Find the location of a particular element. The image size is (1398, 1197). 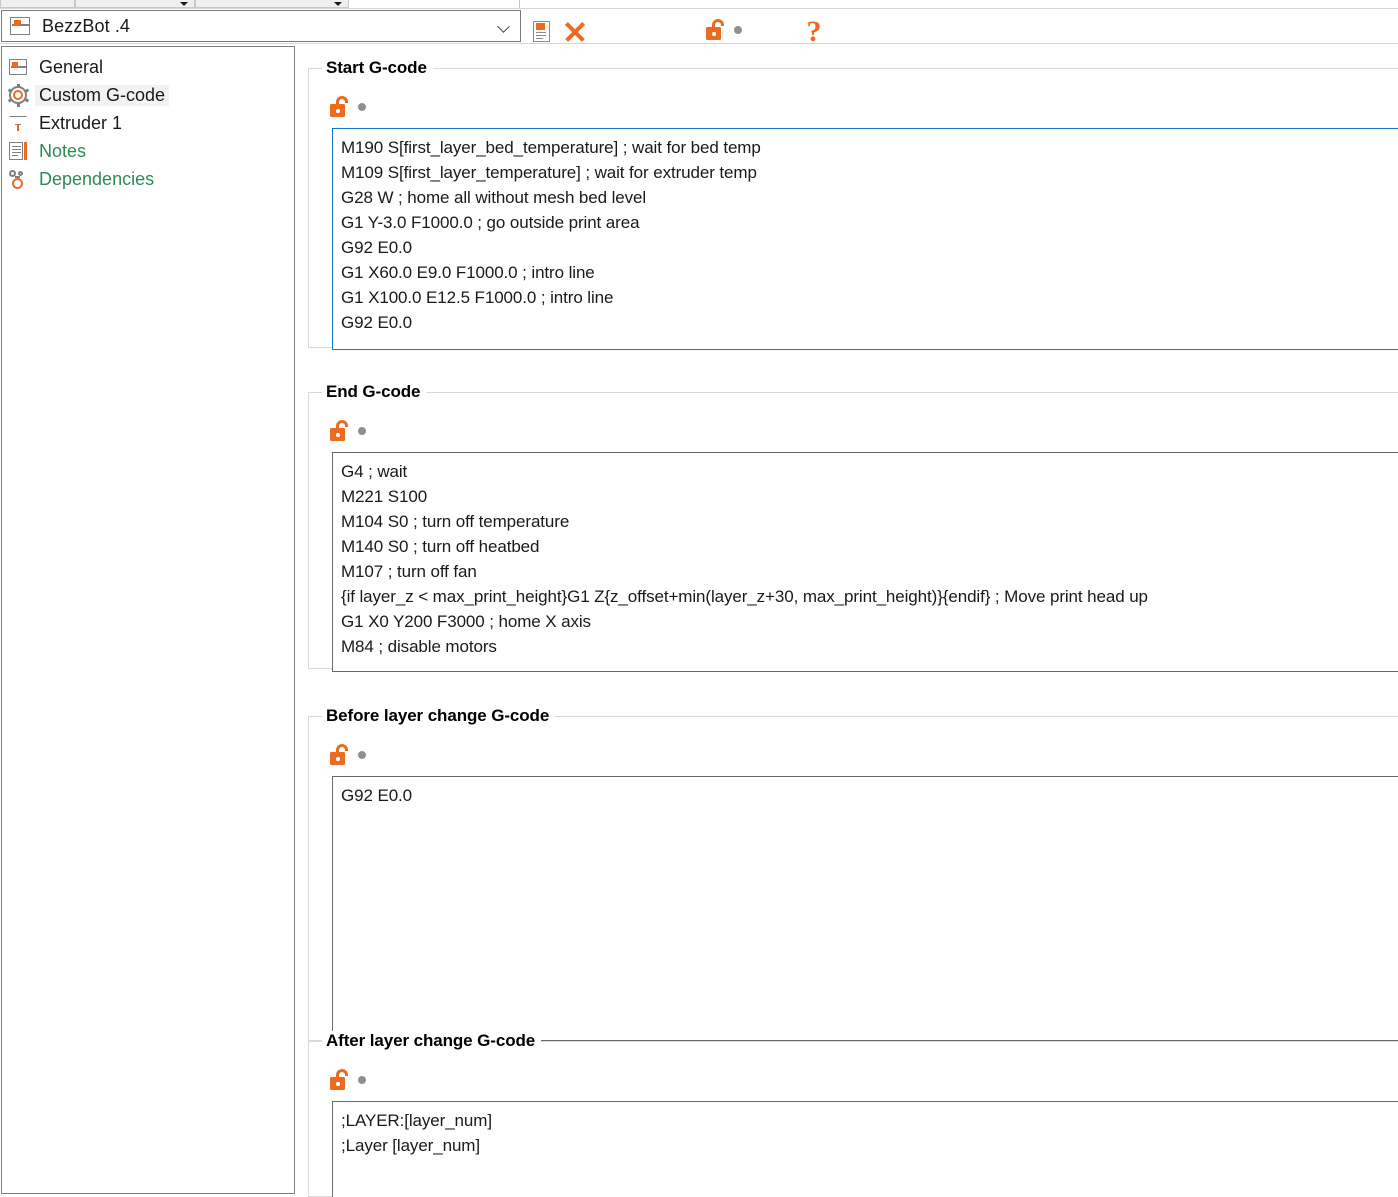

code-line: G1 X100.0 E12.5 F1000.0 ; intro line is located at coordinates (477, 297).